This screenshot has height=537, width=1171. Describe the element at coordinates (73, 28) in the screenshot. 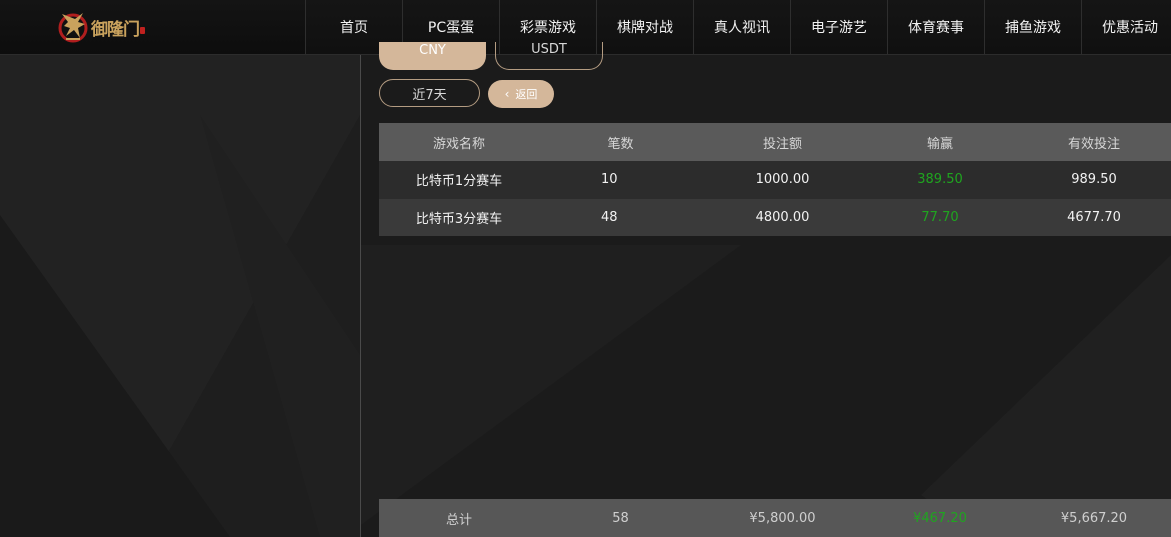

I see `dragon-logo-icon` at that location.